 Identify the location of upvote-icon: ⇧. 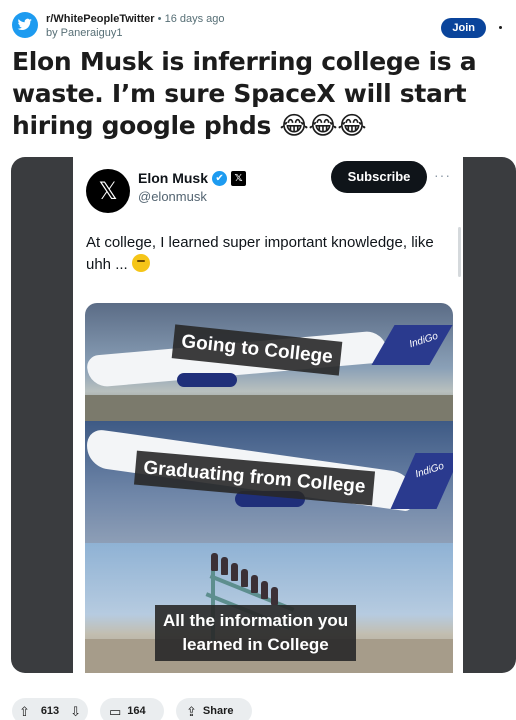
(24, 711).